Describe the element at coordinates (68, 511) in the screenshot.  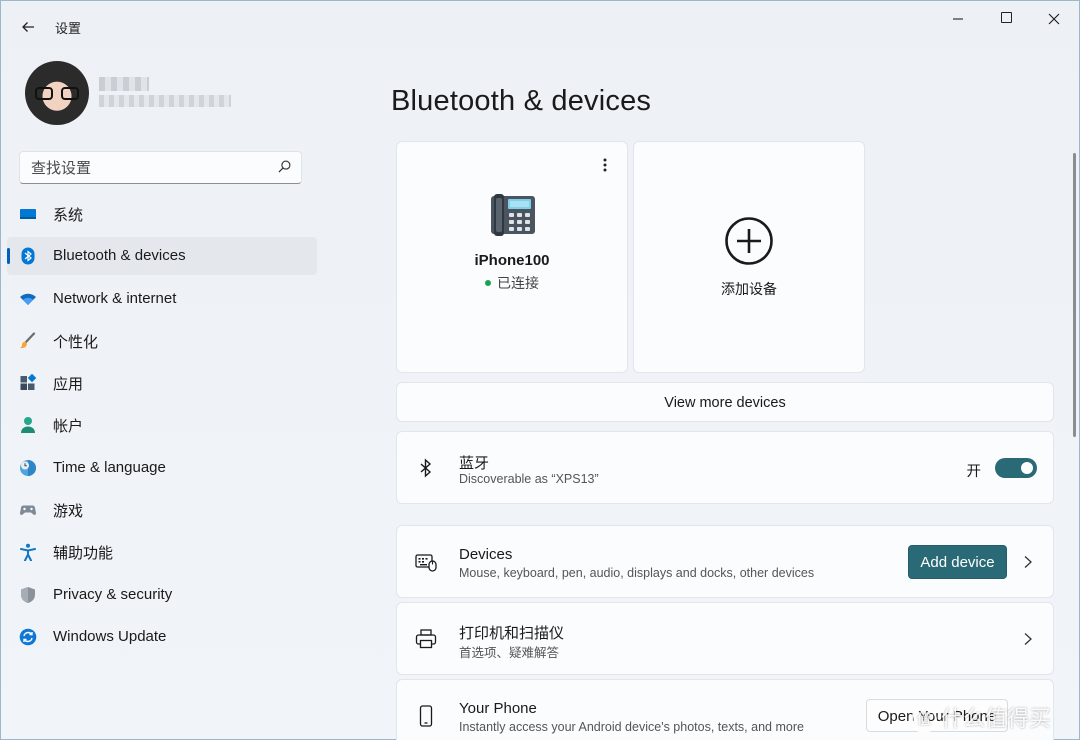
I see `sidebar-item-label: 游戏` at that location.